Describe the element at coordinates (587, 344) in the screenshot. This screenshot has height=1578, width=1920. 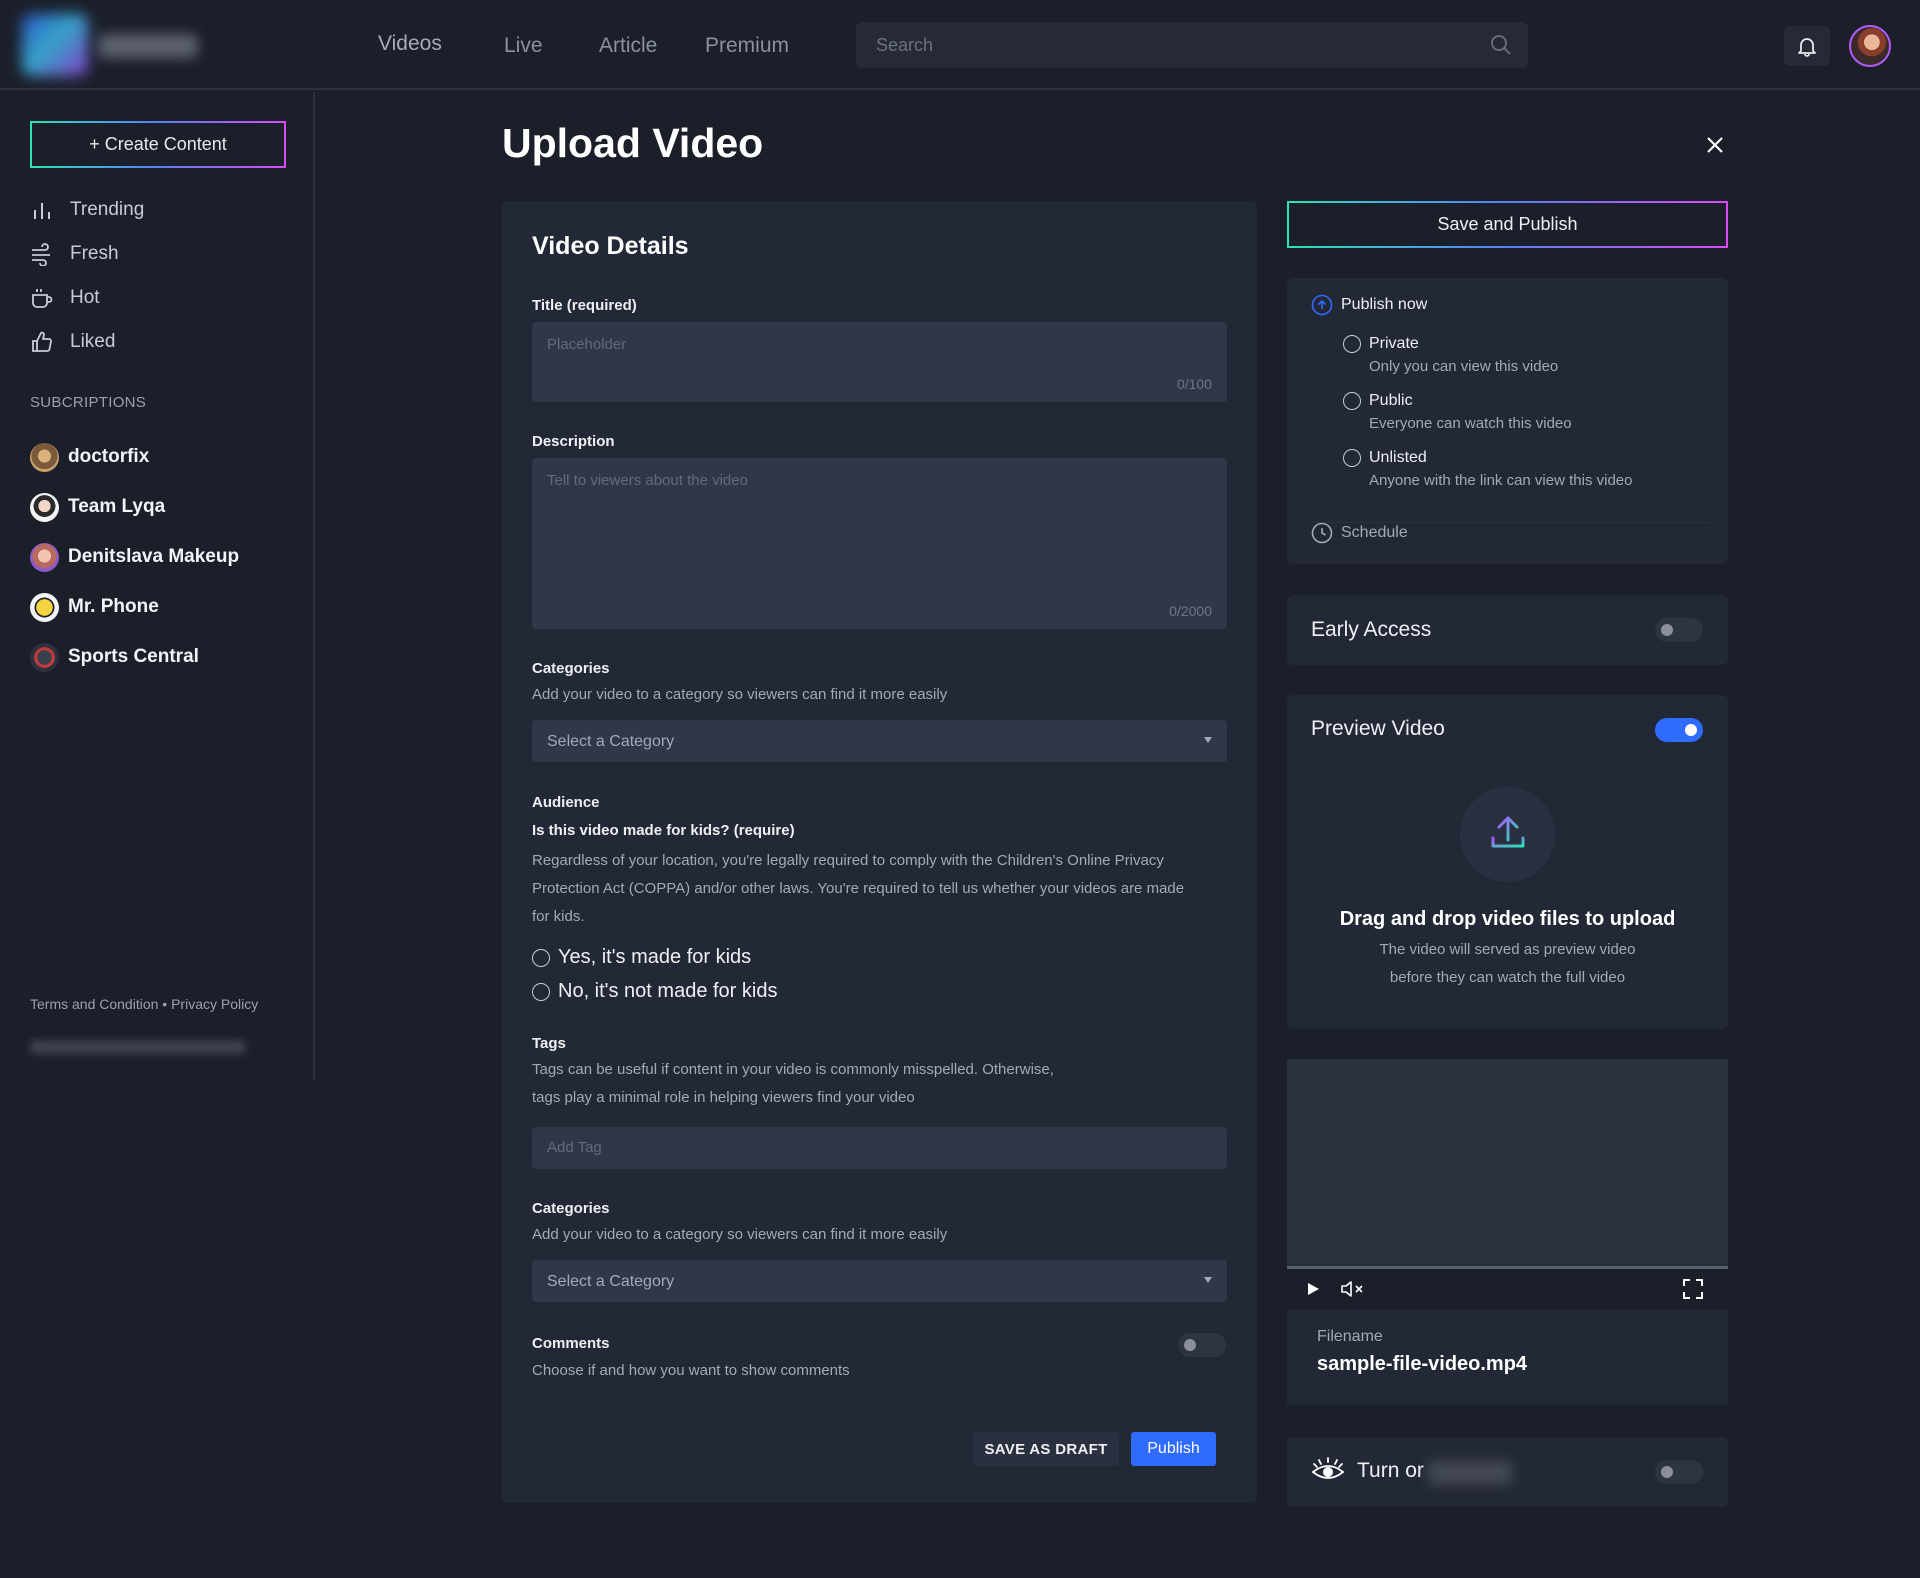
I see `title-placeholder: Placeholder` at that location.